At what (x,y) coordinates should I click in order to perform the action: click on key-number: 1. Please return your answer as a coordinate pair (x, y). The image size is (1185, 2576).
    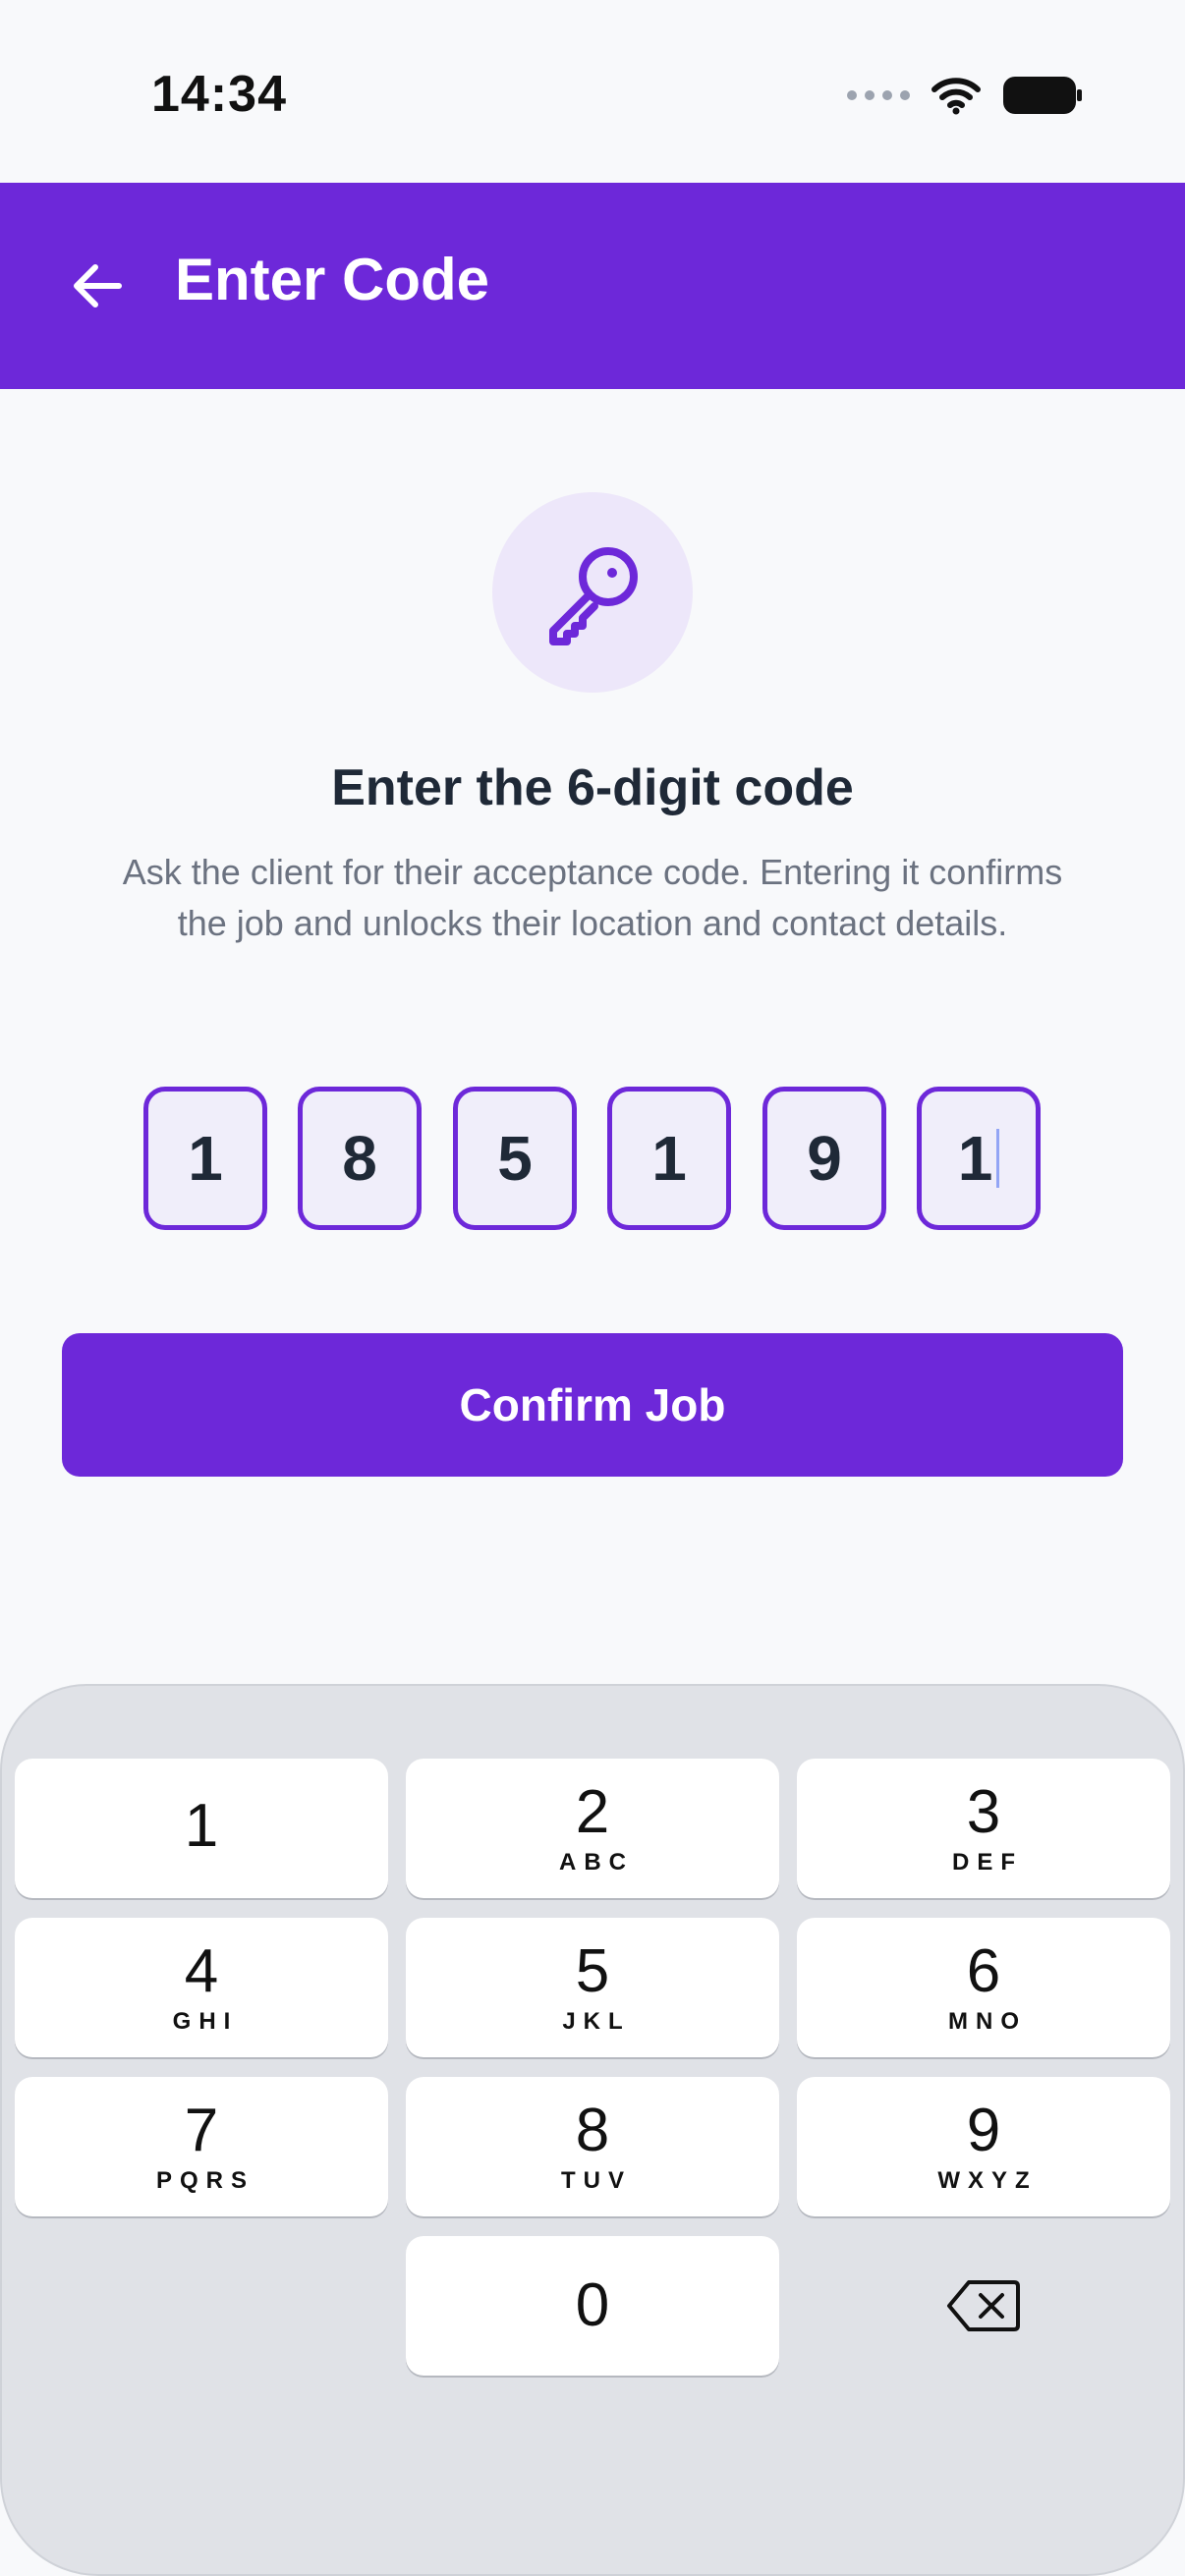
    Looking at the image, I should click on (201, 1826).